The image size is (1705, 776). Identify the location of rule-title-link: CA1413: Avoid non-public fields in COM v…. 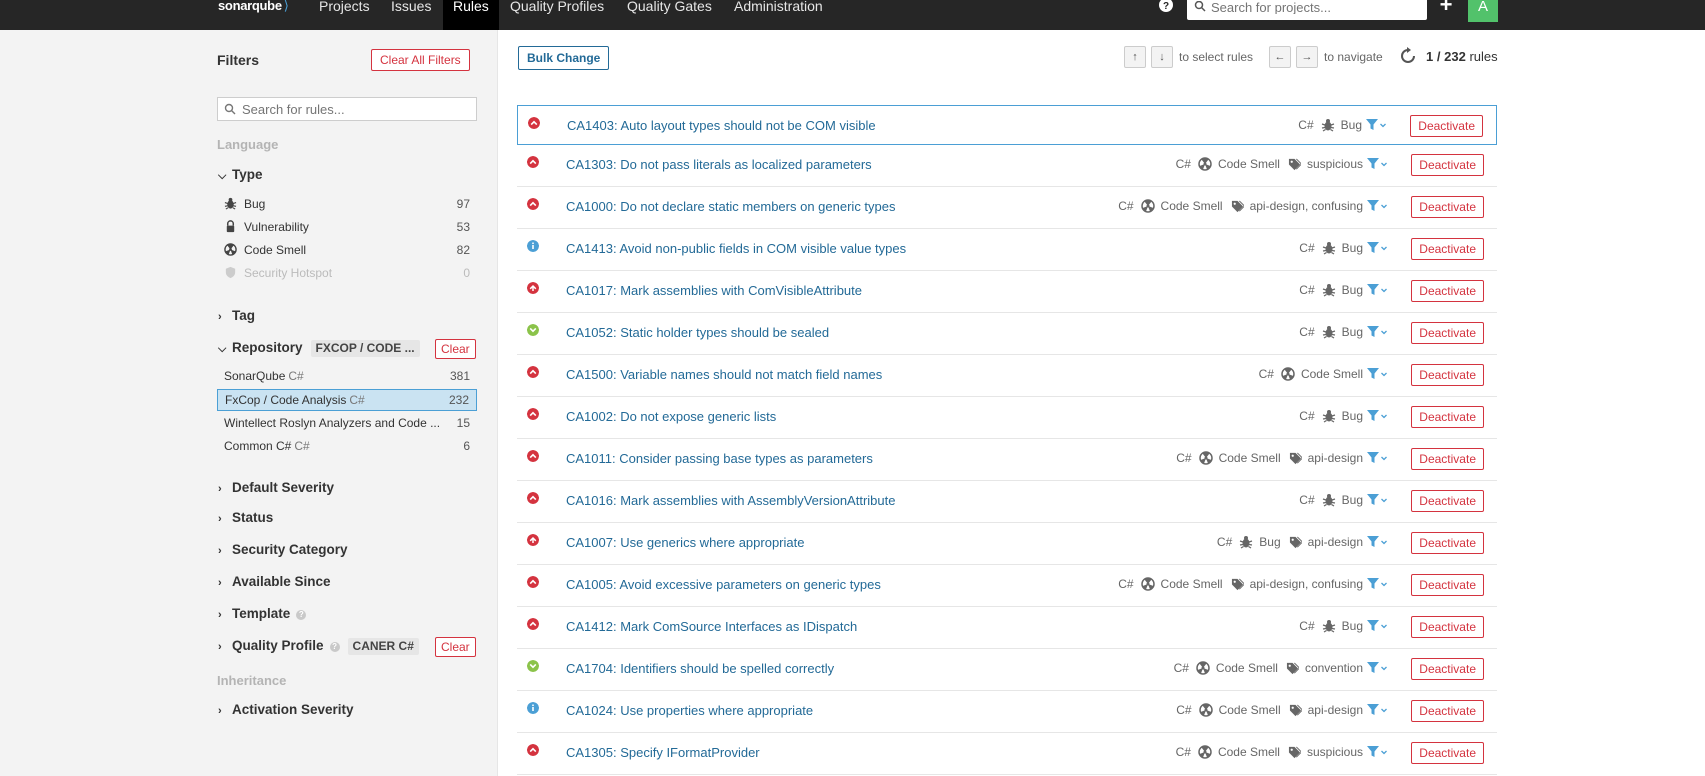
(736, 248).